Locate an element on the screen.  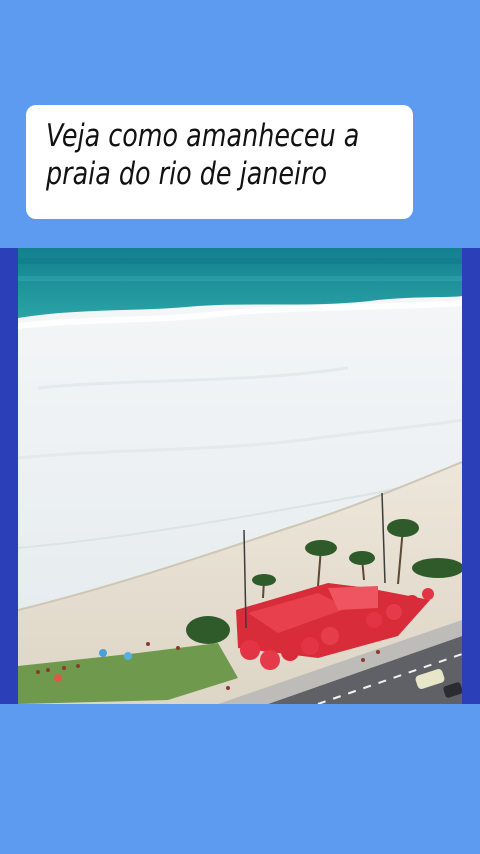
caption-line-2: praia do rio de janeiro is located at coordinates (187, 174).